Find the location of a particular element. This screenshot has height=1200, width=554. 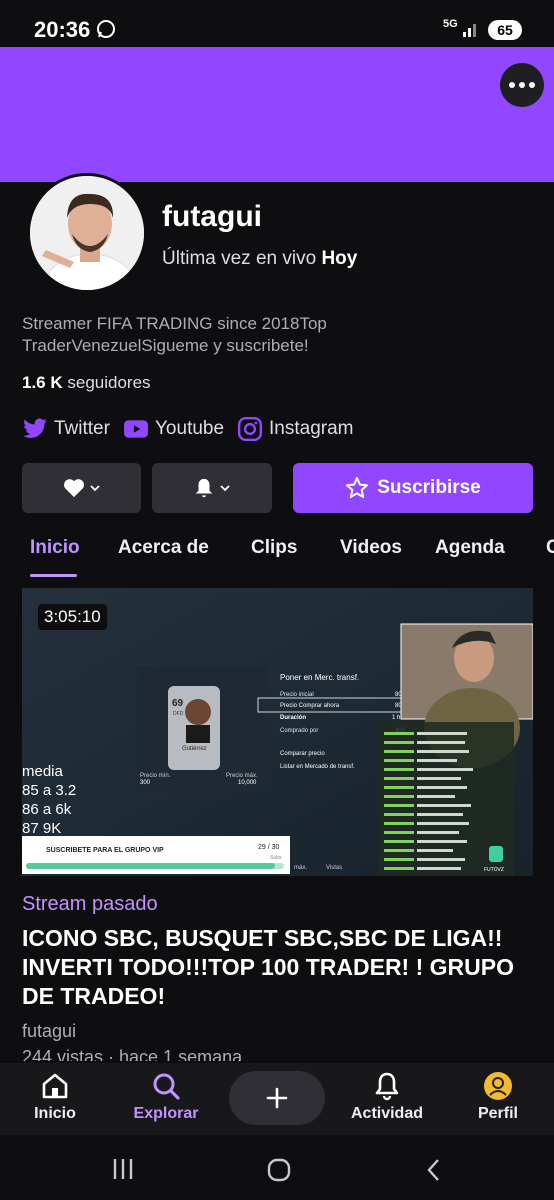

nav-label: Inicio is located at coordinates (55, 1113).